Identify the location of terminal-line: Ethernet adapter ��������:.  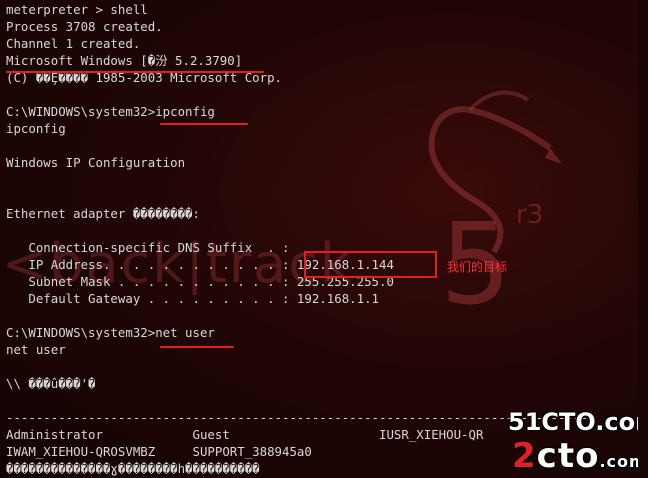
(103, 213).